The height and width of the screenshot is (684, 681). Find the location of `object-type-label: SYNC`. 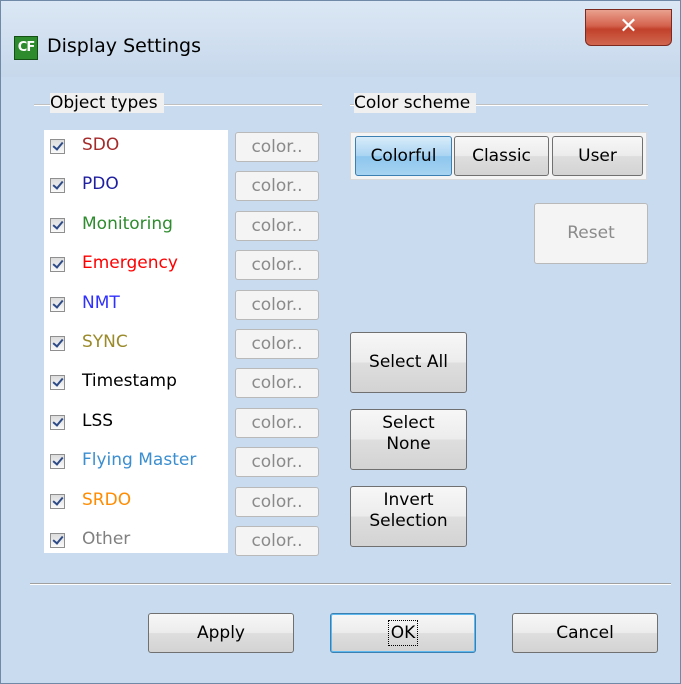

object-type-label: SYNC is located at coordinates (105, 342).